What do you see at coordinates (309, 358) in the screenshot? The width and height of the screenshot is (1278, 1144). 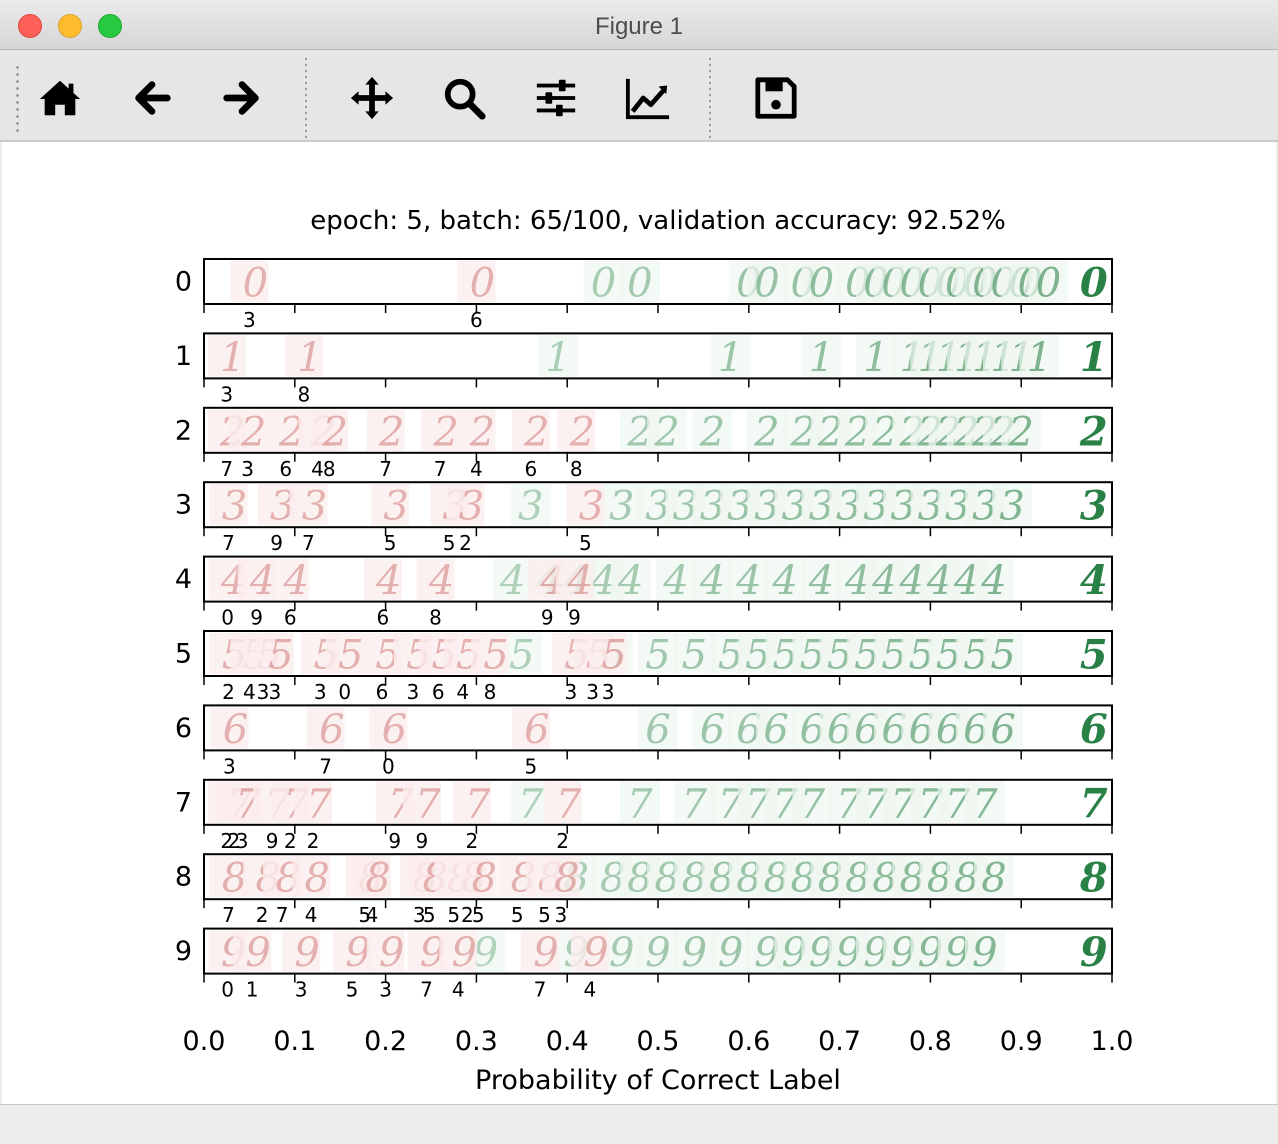 I see `misclassified-sample-digit: 1` at bounding box center [309, 358].